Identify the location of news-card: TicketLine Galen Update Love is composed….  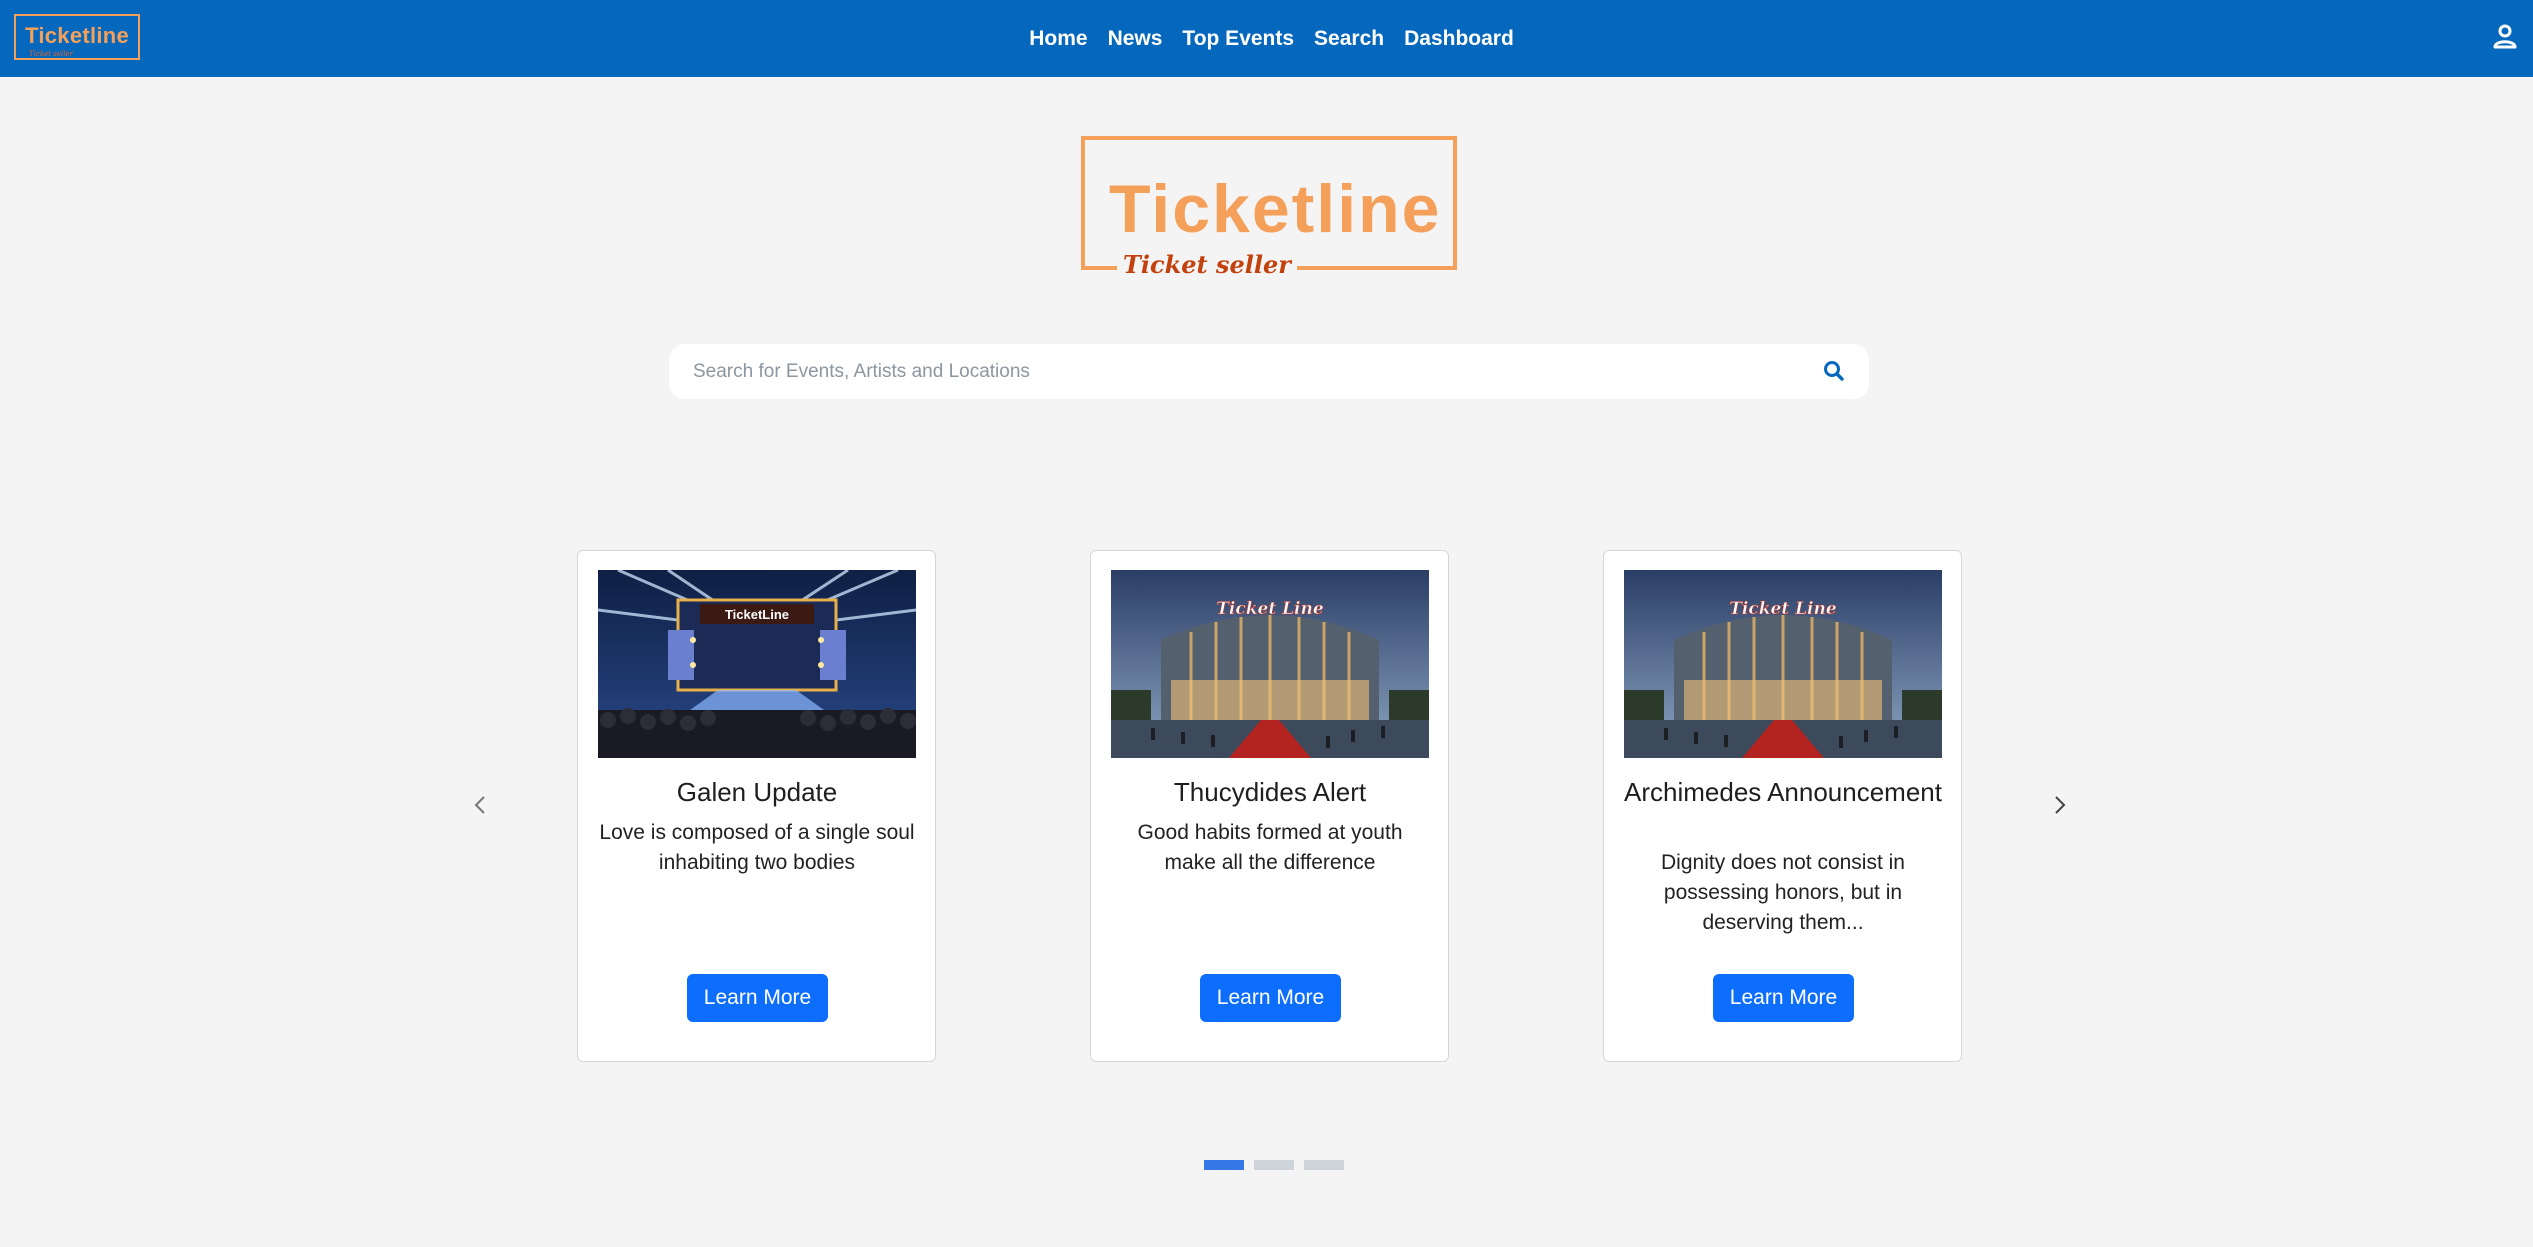
(756, 806).